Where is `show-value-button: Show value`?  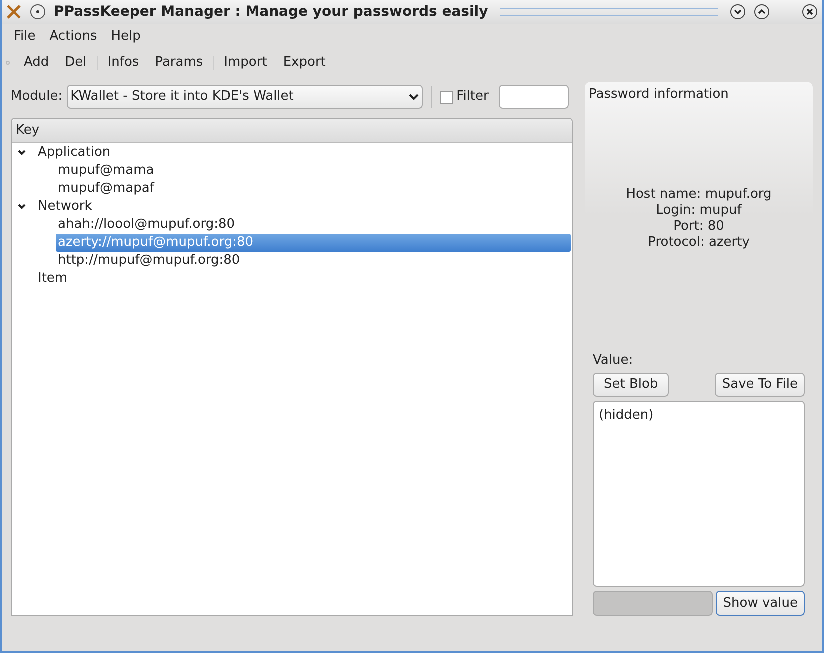
show-value-button: Show value is located at coordinates (760, 603).